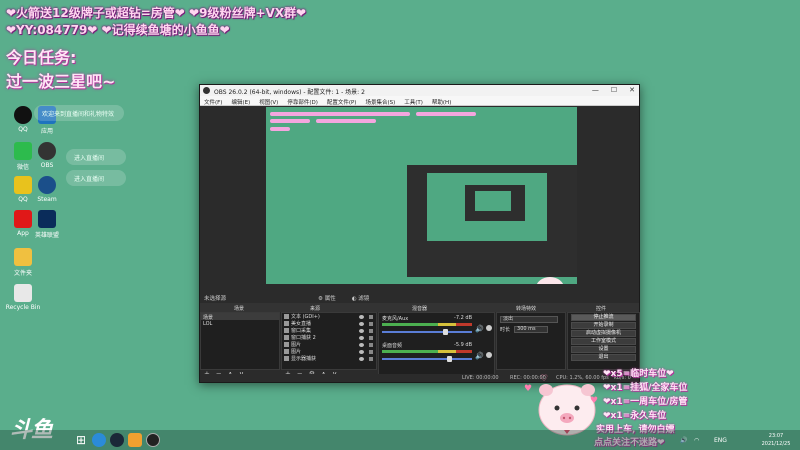 This screenshot has width=800, height=450. I want to click on heart-icon: ♡, so click(544, 379).